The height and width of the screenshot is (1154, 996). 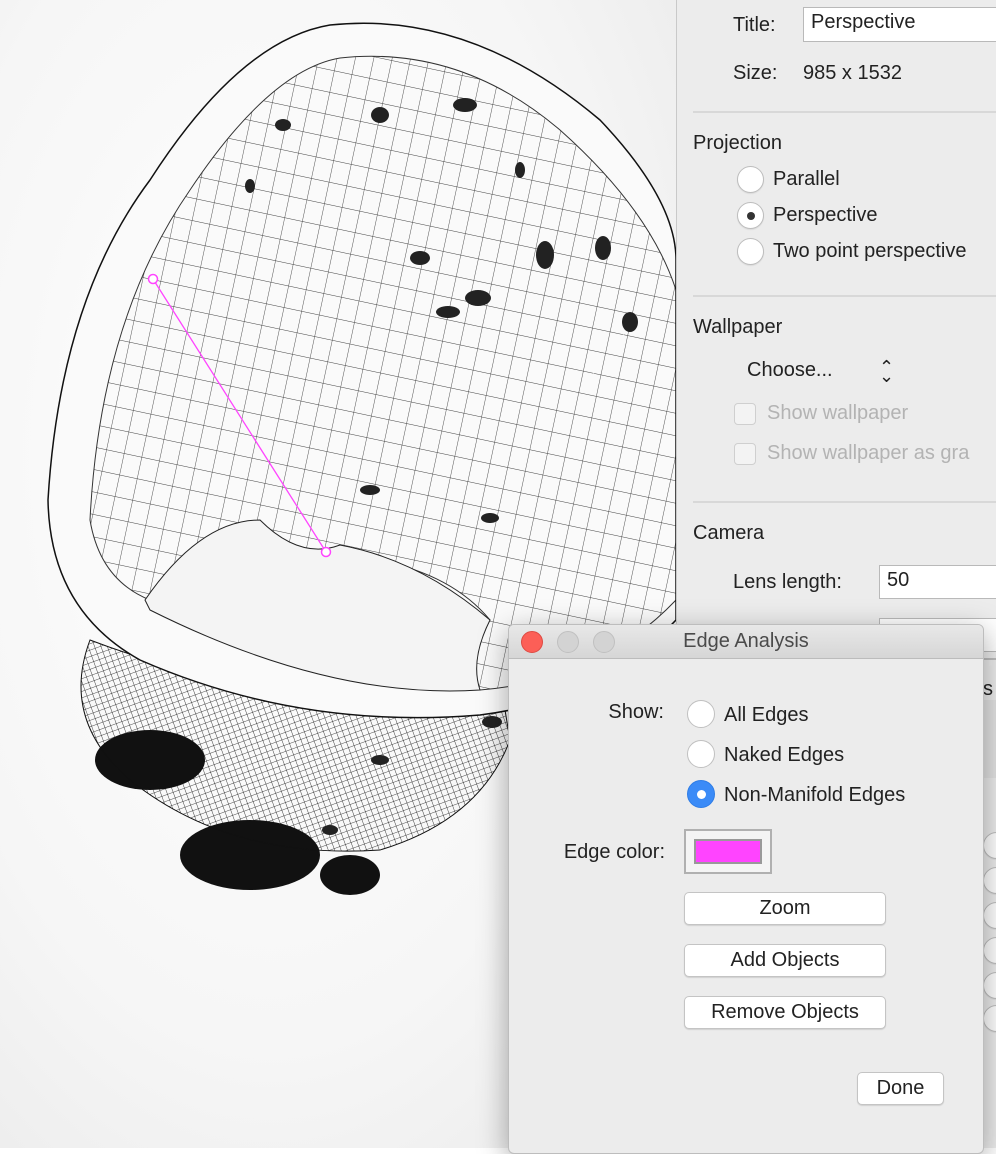 I want to click on camera-heading: Camera, so click(x=729, y=533).